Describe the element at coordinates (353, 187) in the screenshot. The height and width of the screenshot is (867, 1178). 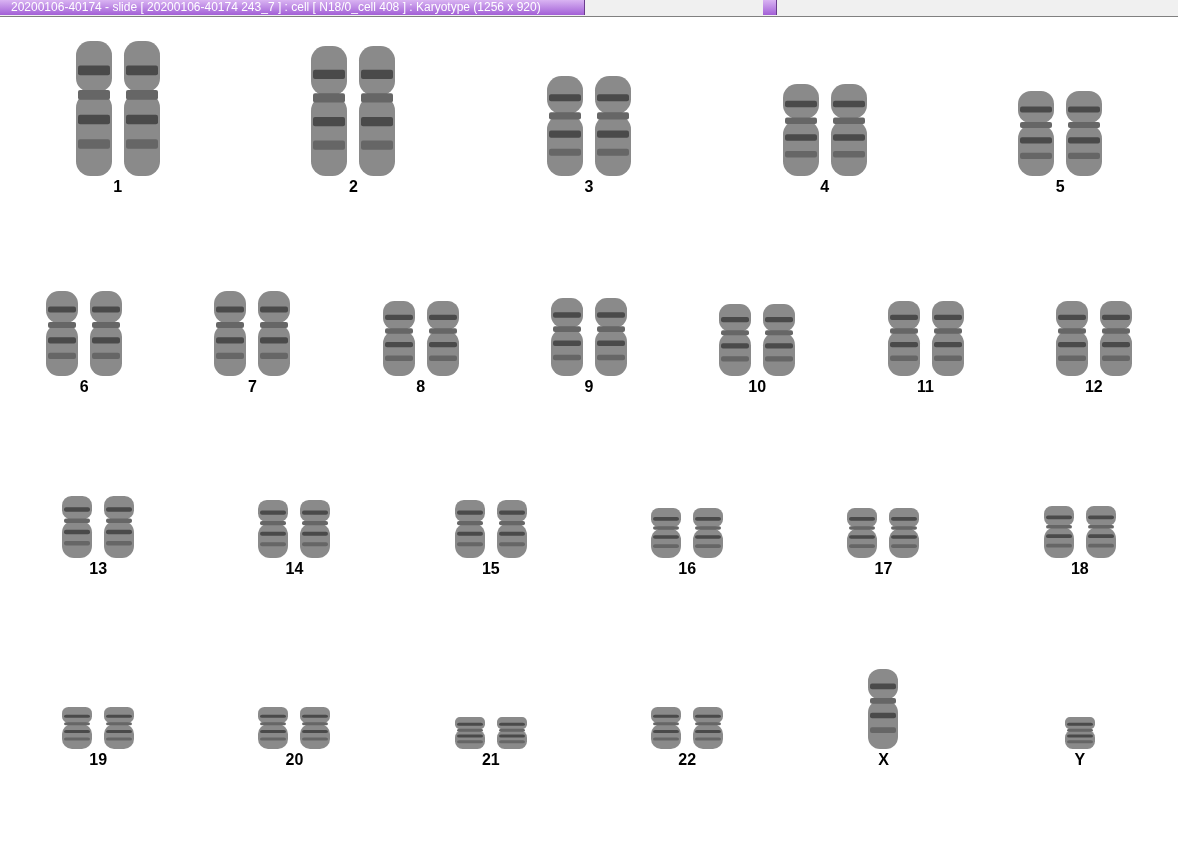
I see `chromosome-label: 2` at that location.